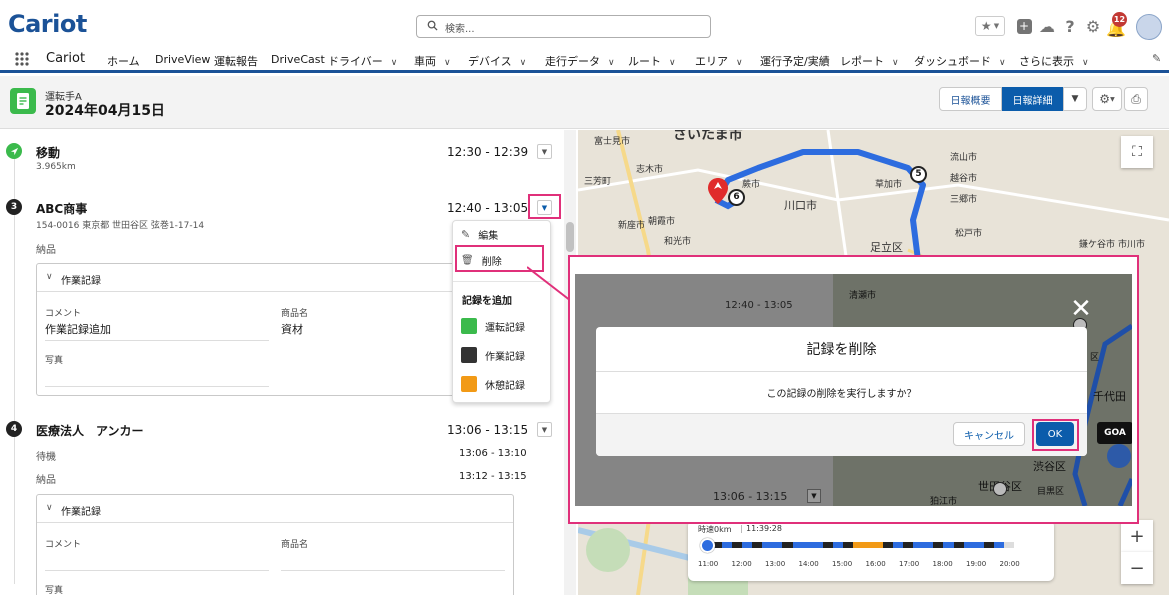 The width and height of the screenshot is (1169, 595). Describe the element at coordinates (989, 434) in the screenshot. I see `cancel-button: キャンセル` at that location.